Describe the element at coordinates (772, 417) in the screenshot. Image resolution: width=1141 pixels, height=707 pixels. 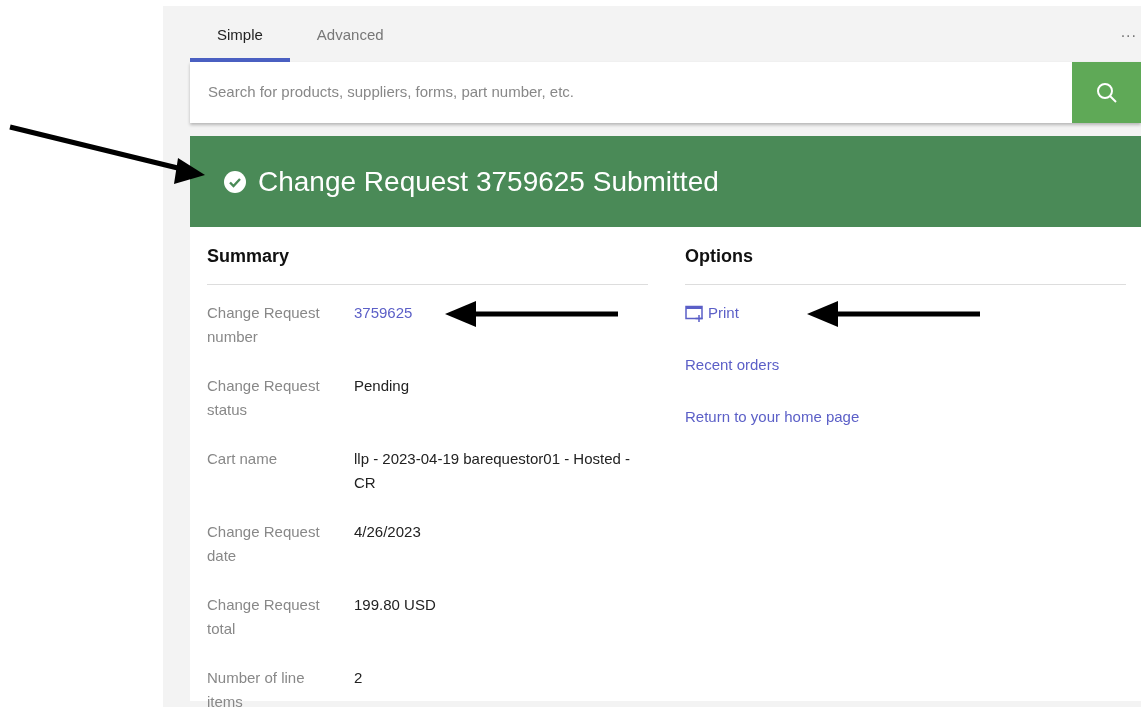
I see `option-link: Return to your home page` at that location.